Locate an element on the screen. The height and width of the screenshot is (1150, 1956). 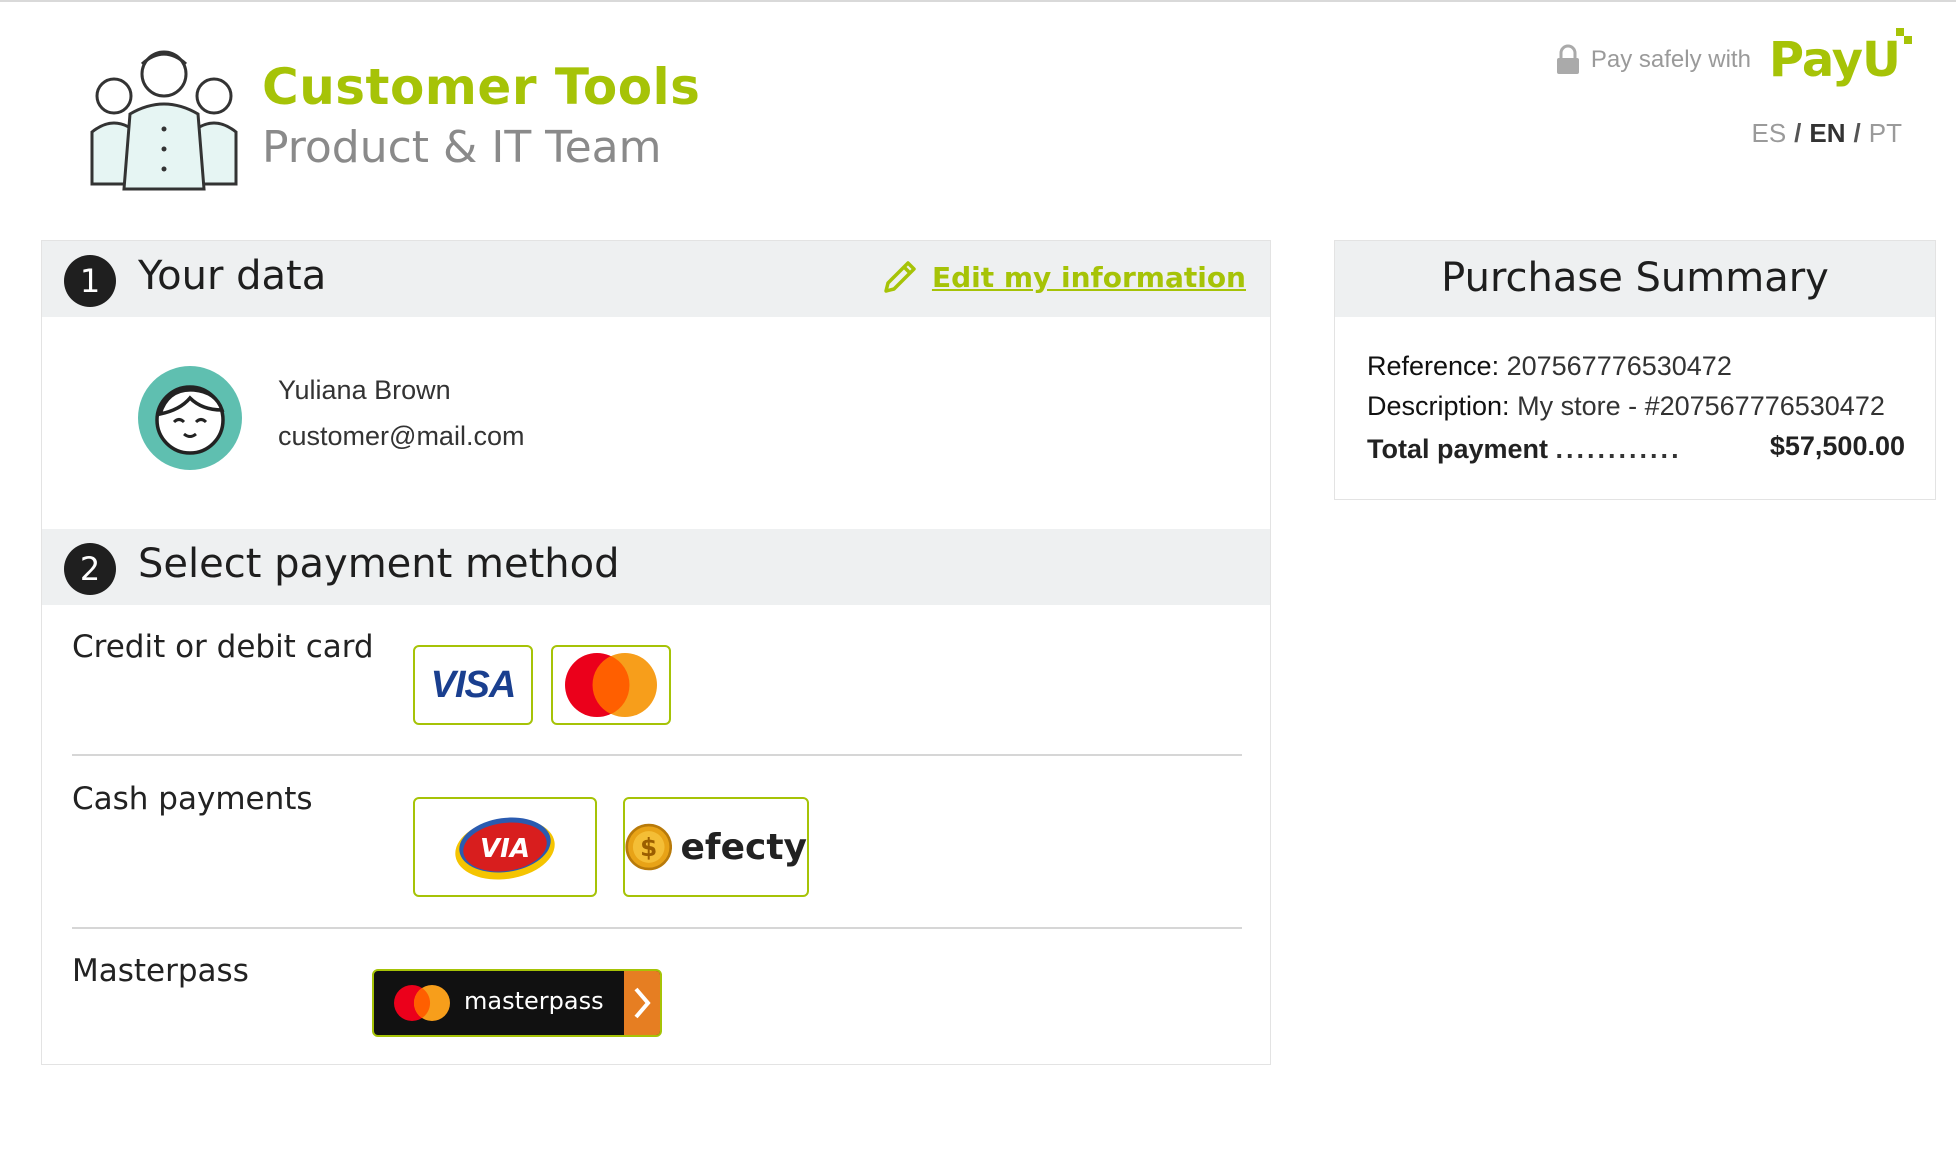
efecty-coin-icon: $ is located at coordinates (649, 847).